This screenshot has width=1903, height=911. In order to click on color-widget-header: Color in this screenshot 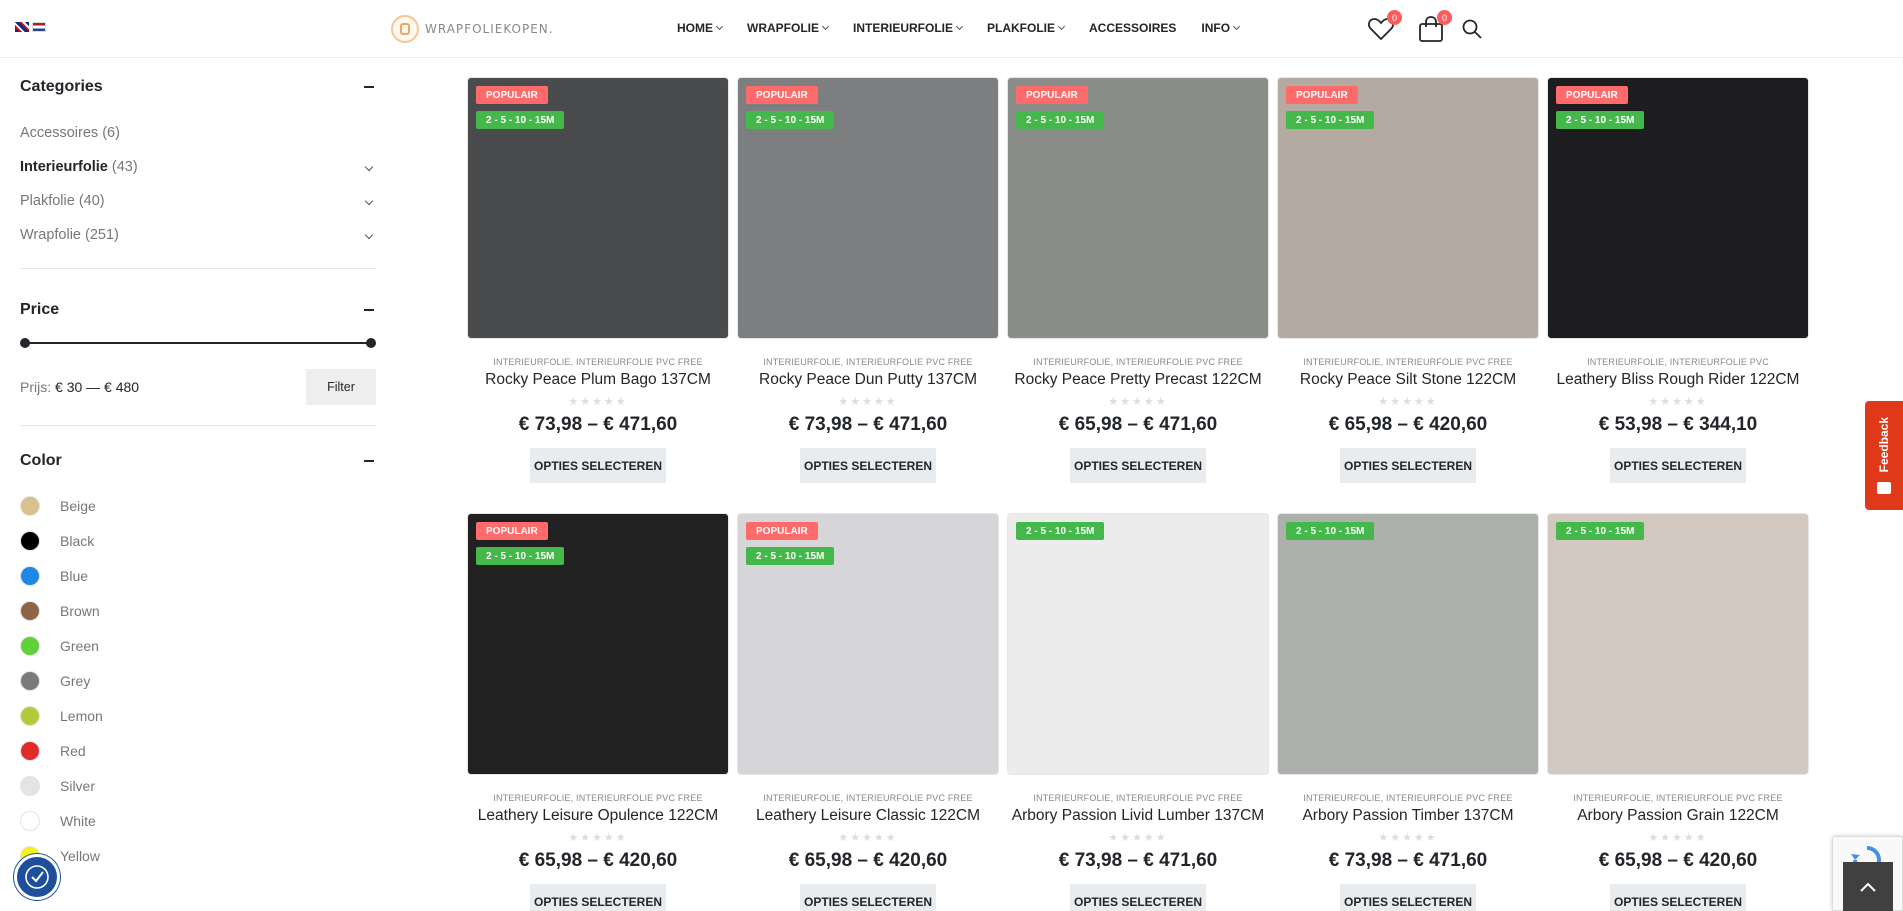, I will do `click(198, 461)`.